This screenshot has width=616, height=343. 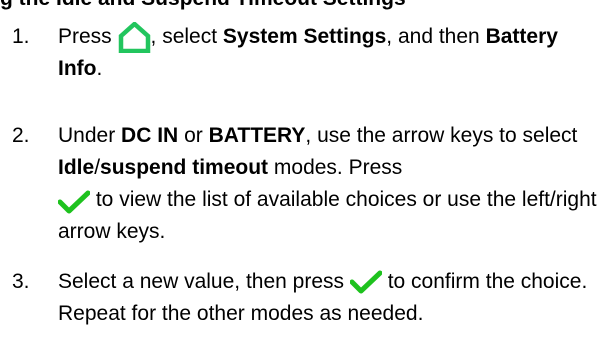 I want to click on suspend-timeout-label: suspend timeout, so click(x=184, y=167).